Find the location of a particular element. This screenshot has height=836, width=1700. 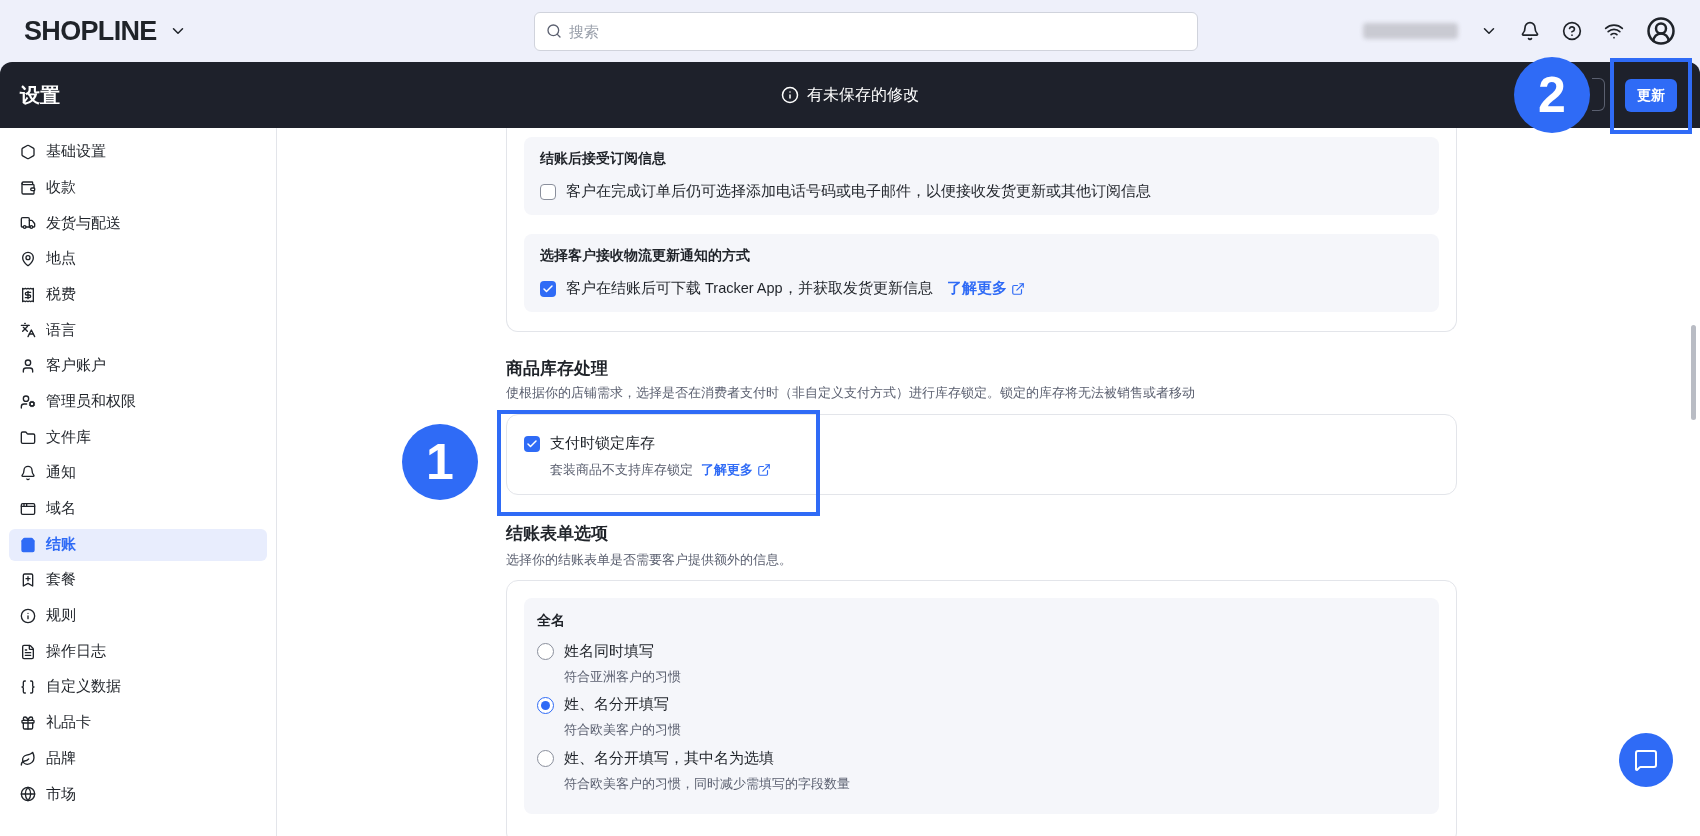

option-label: 客户在结账后可下载 Tracker App，并获取发货更新信息 is located at coordinates (749, 289).